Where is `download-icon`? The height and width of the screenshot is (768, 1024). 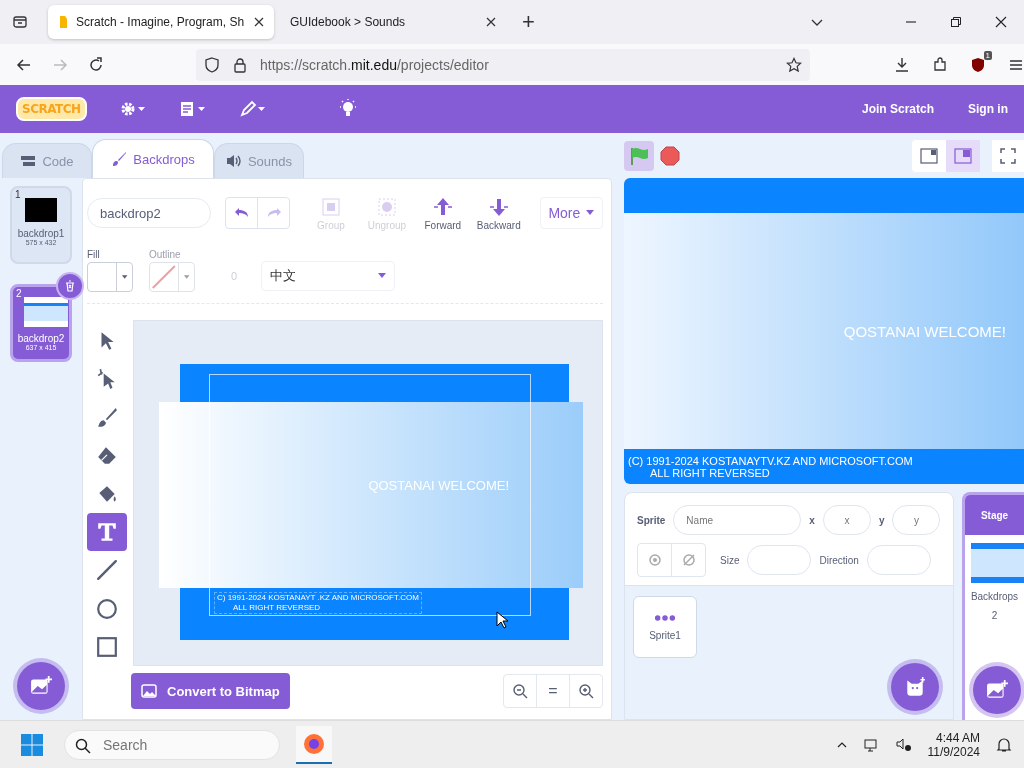
download-icon is located at coordinates (902, 64).